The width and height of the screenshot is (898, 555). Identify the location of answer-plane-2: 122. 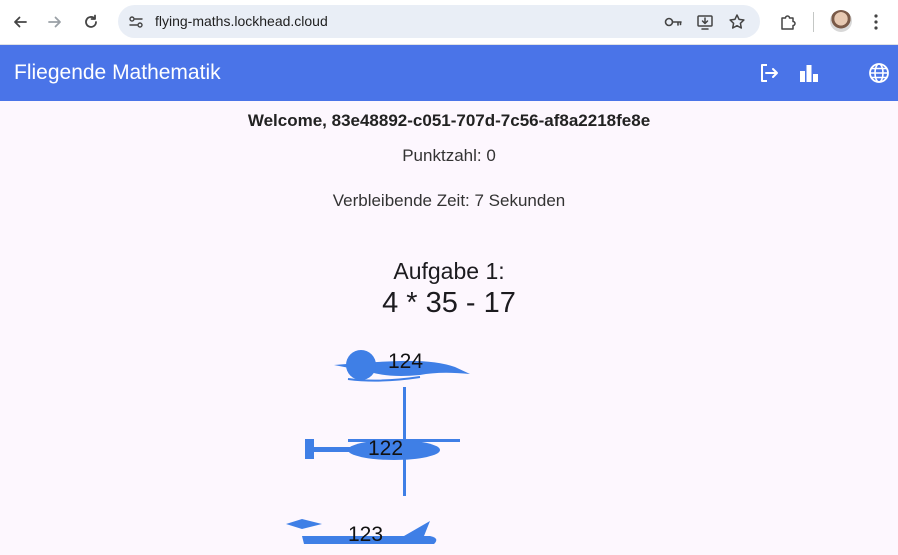
(384, 442).